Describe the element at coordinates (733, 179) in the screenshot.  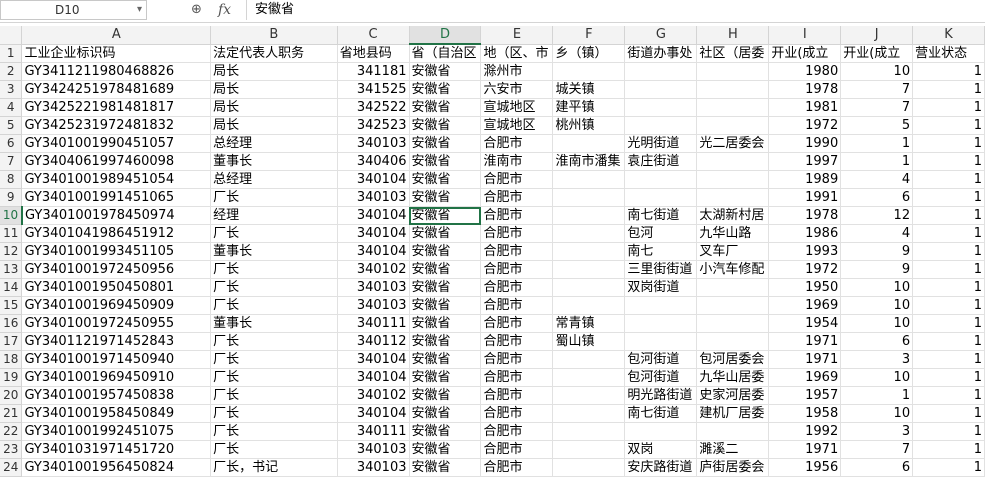
I see `cell-h8` at that location.